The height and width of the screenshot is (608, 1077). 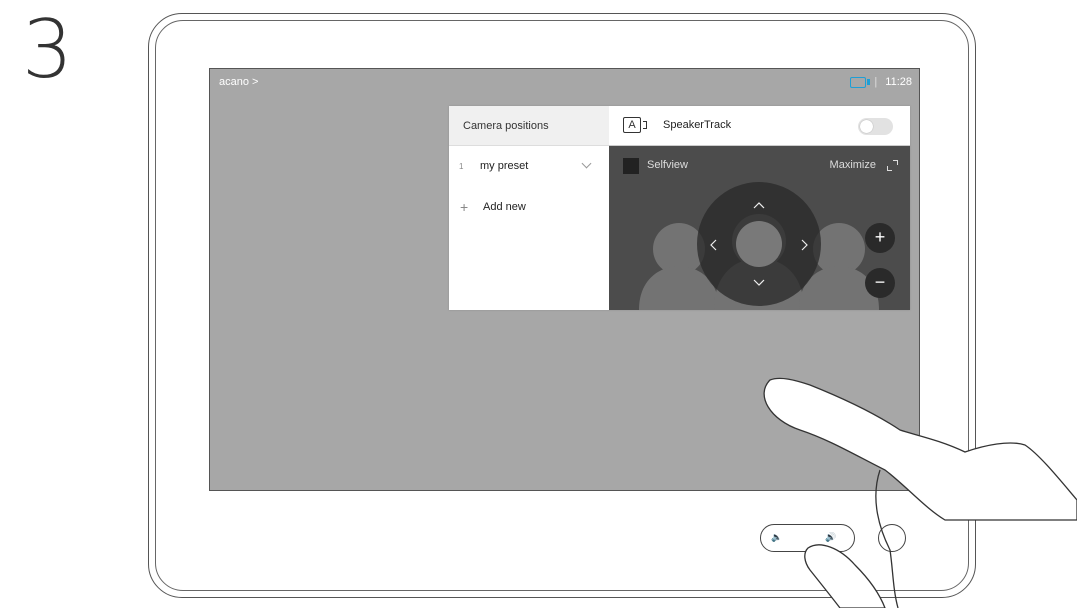 What do you see at coordinates (887, 538) in the screenshot?
I see `hand-palm-outline` at bounding box center [887, 538].